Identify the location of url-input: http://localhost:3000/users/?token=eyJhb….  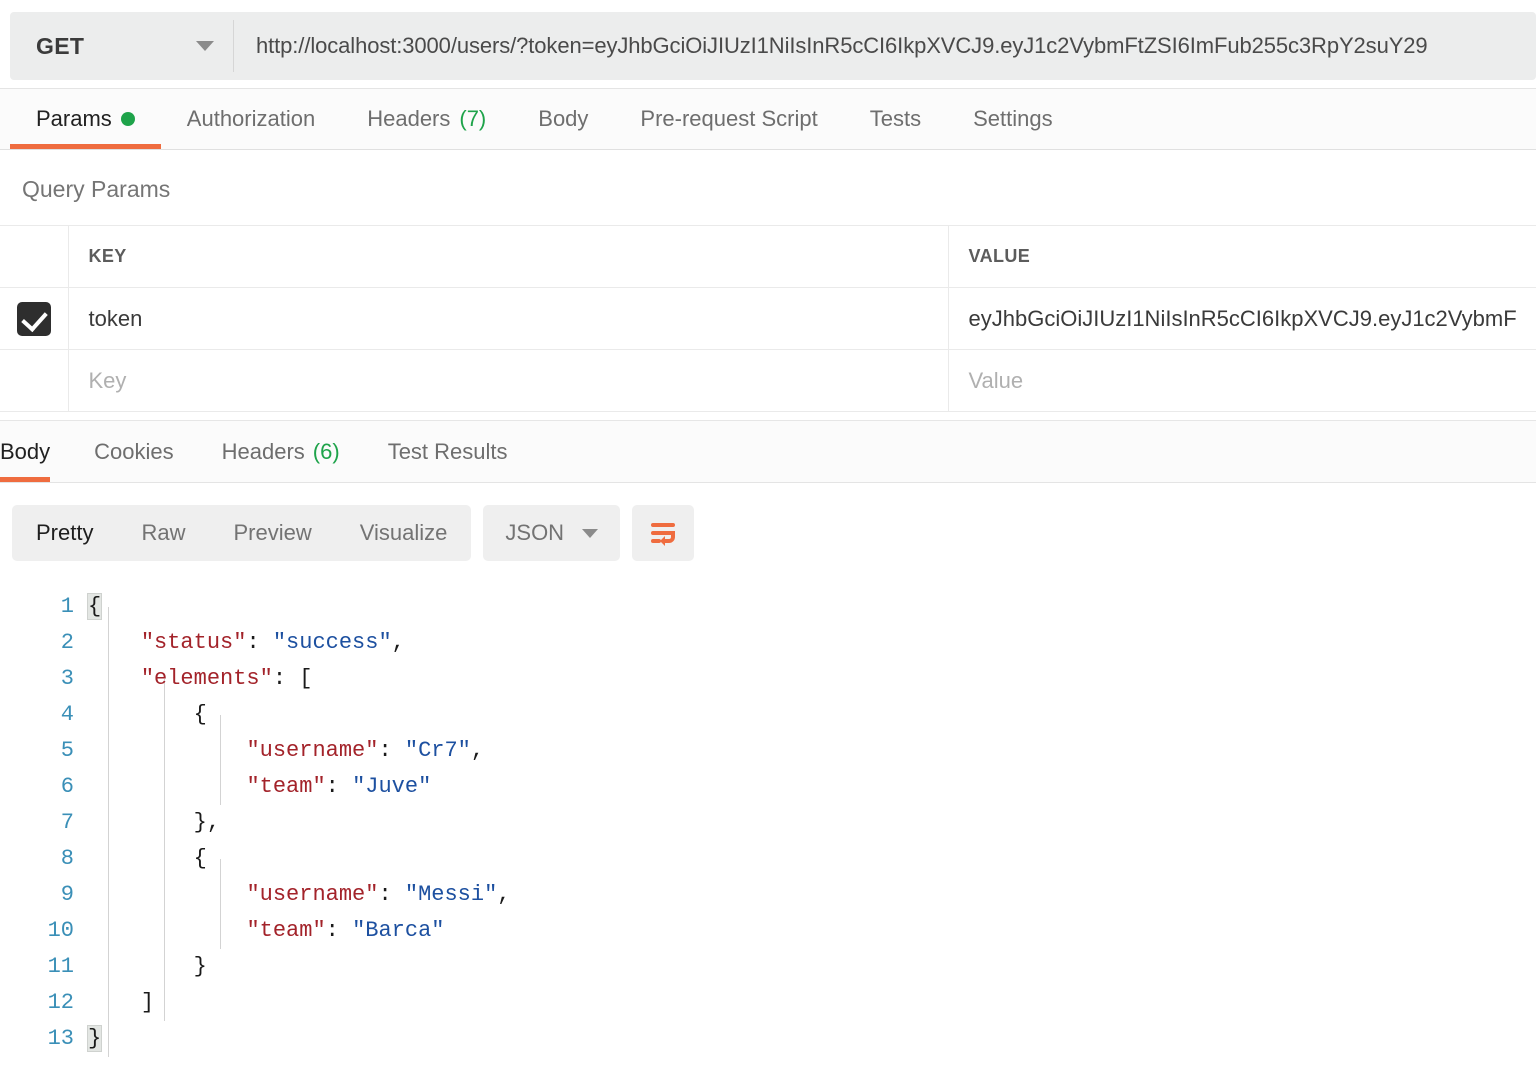
(885, 46).